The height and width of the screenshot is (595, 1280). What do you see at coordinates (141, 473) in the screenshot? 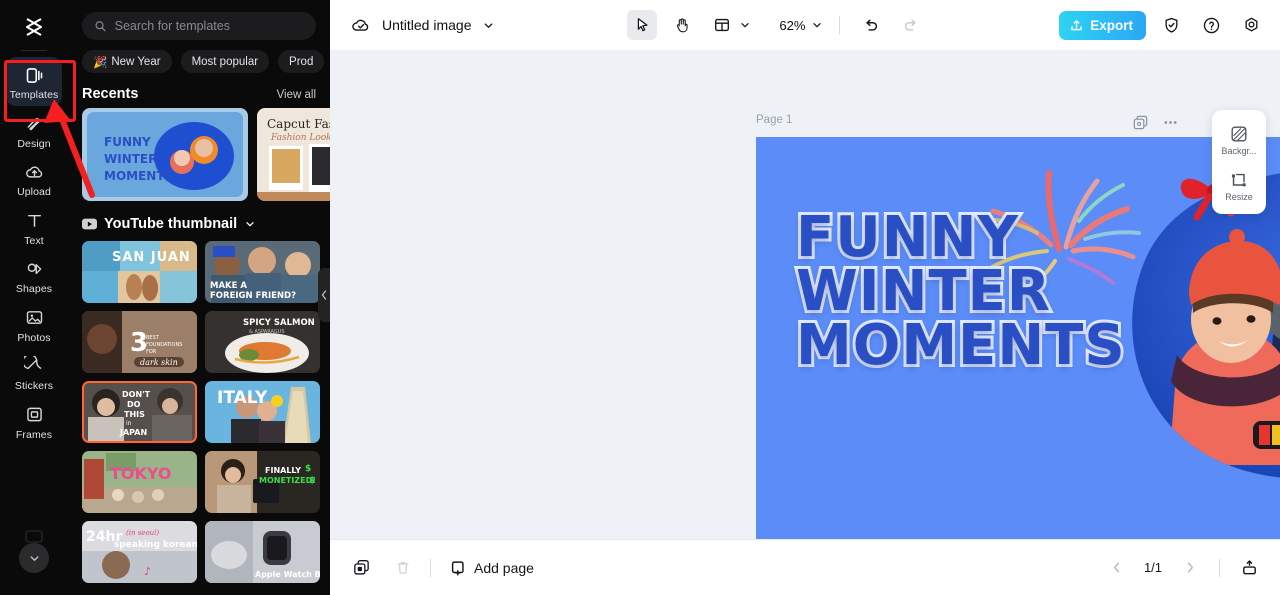
I see `svg-text: TOKYO` at bounding box center [141, 473].